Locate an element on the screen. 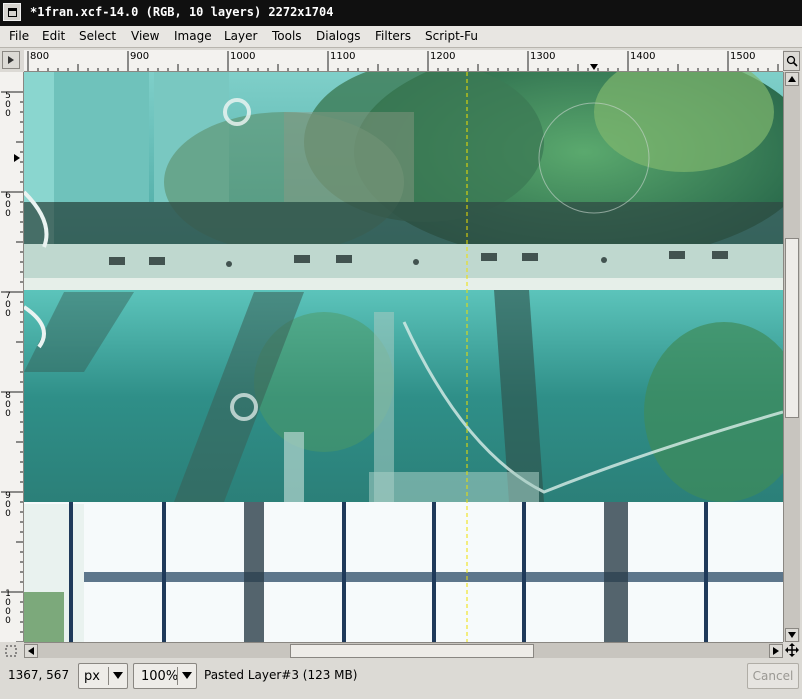 The width and height of the screenshot is (802, 699). zoom-image-button is located at coordinates (791, 61).